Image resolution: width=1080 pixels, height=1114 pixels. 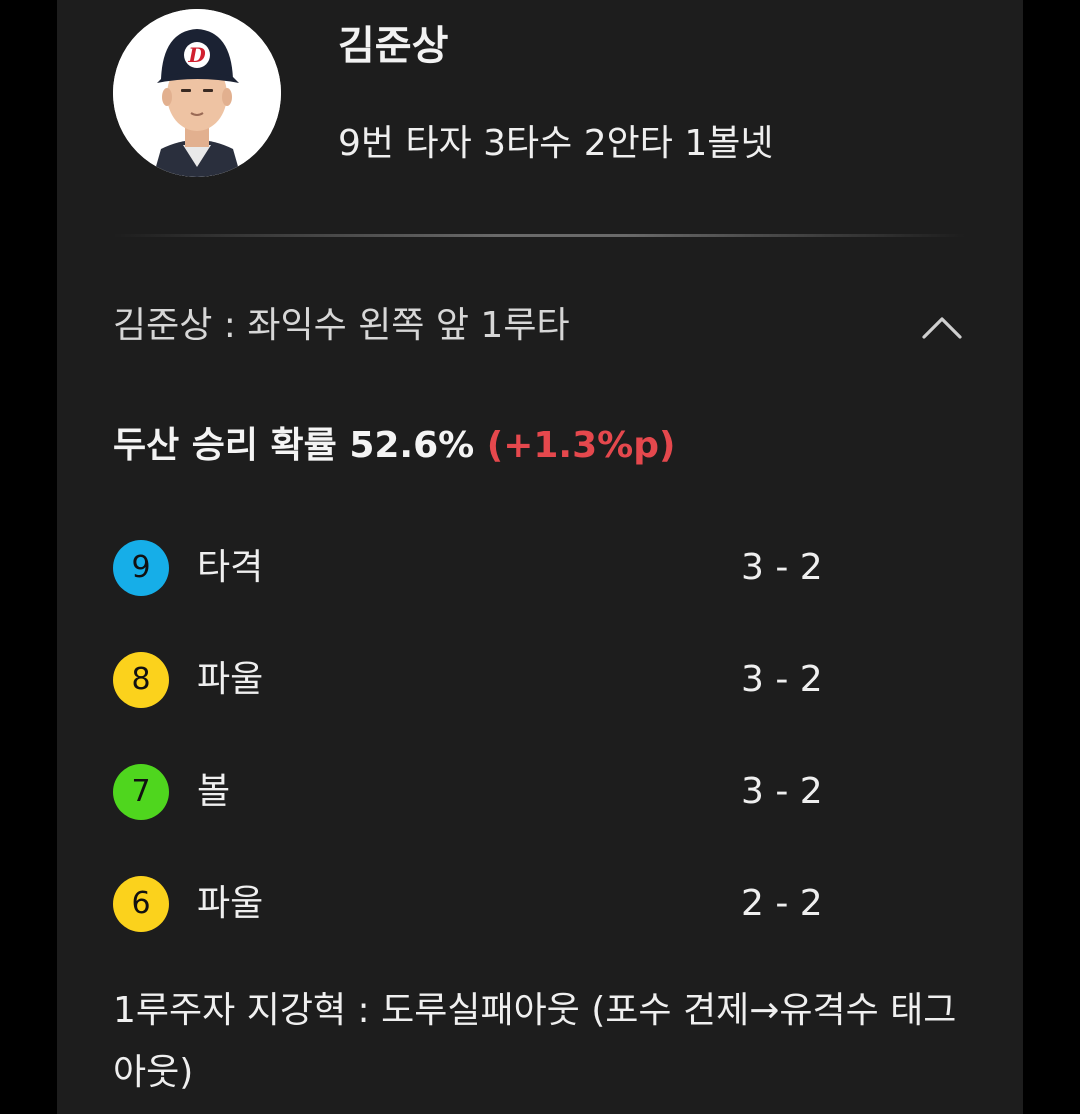 What do you see at coordinates (141, 792) in the screenshot?
I see `pitch-number-badge: 7` at bounding box center [141, 792].